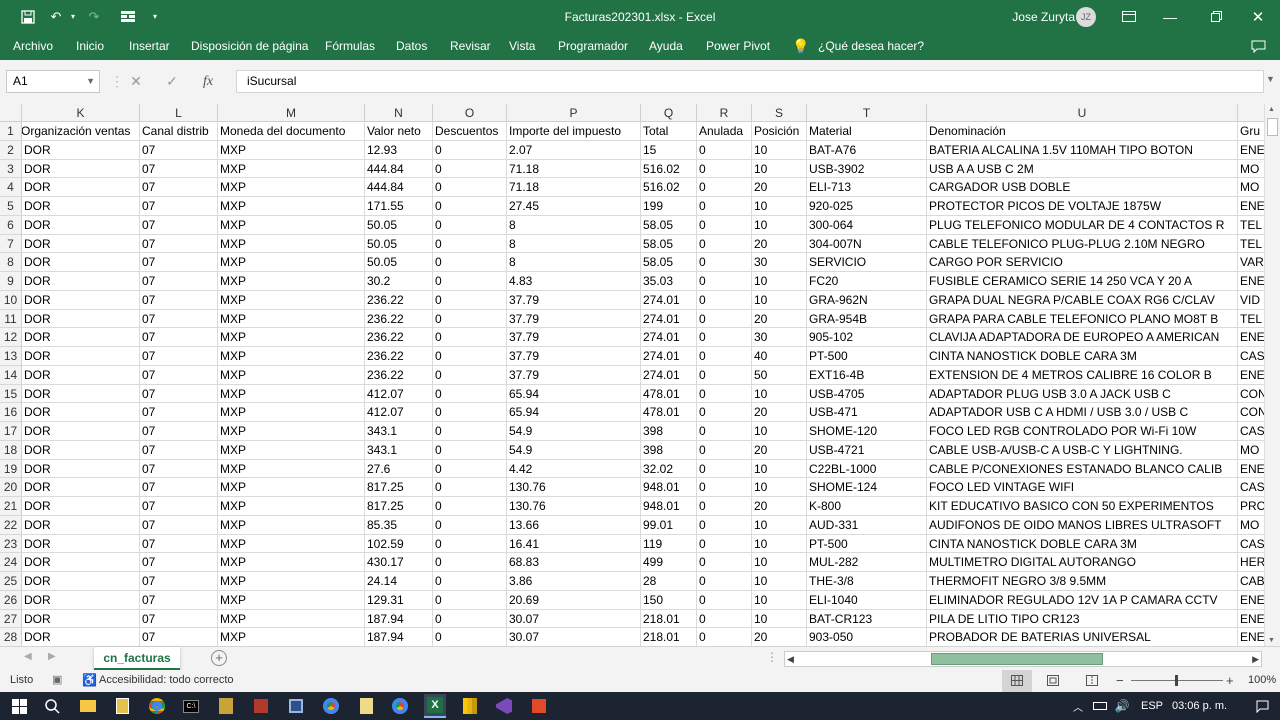 This screenshot has height=720, width=1280. What do you see at coordinates (11, 281) in the screenshot?
I see `row-header: 9` at bounding box center [11, 281].